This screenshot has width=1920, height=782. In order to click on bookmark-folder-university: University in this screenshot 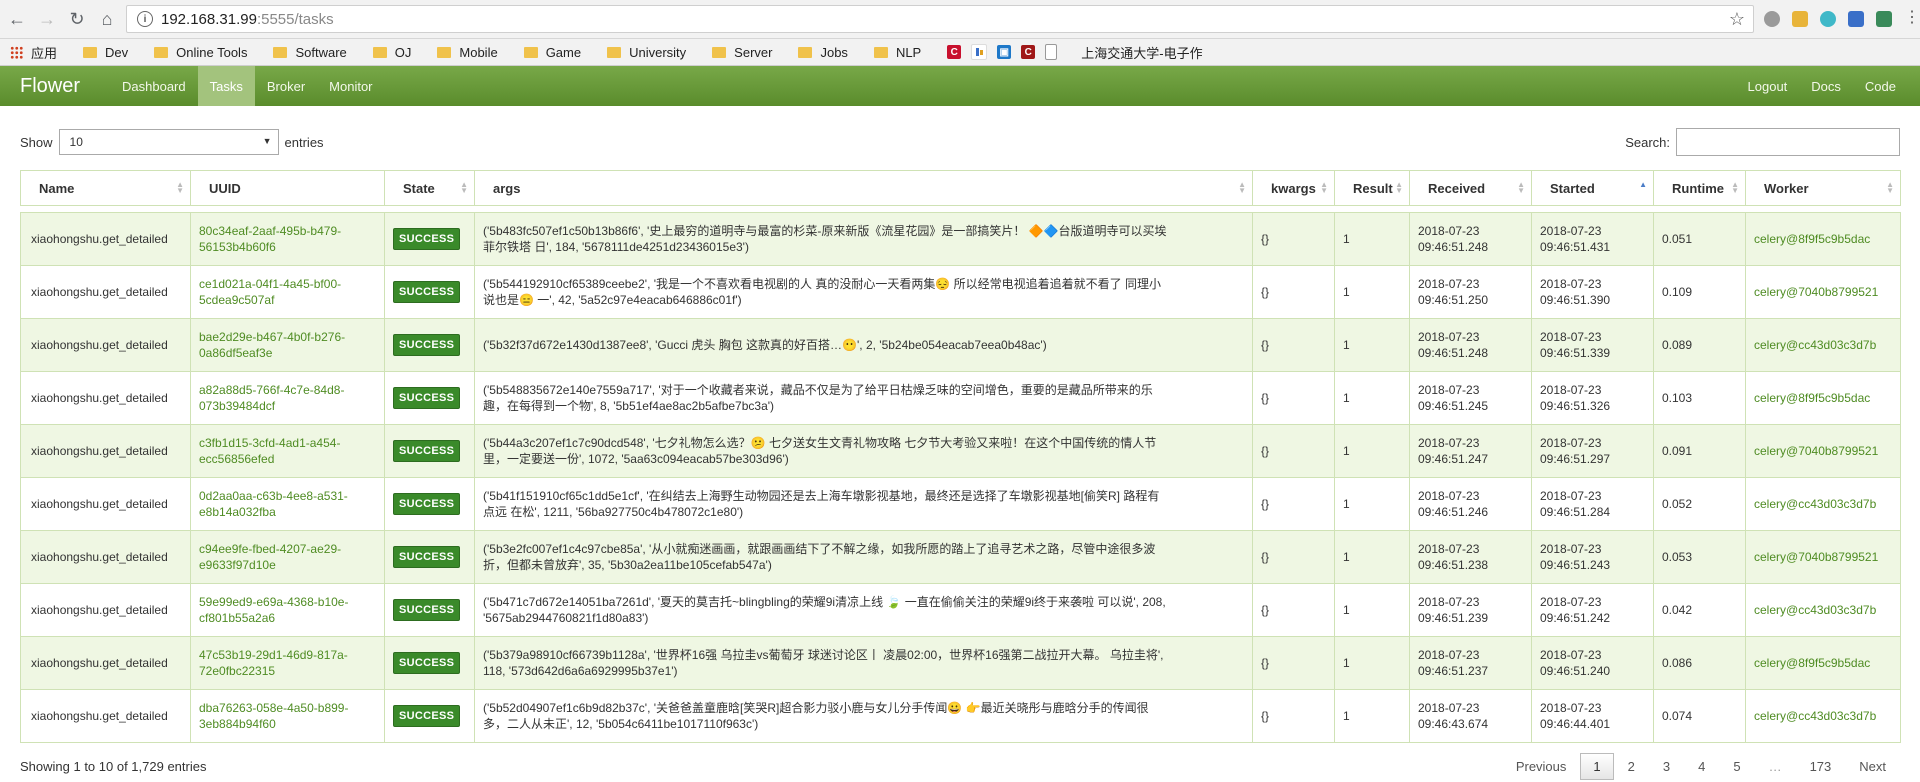, I will do `click(646, 52)`.